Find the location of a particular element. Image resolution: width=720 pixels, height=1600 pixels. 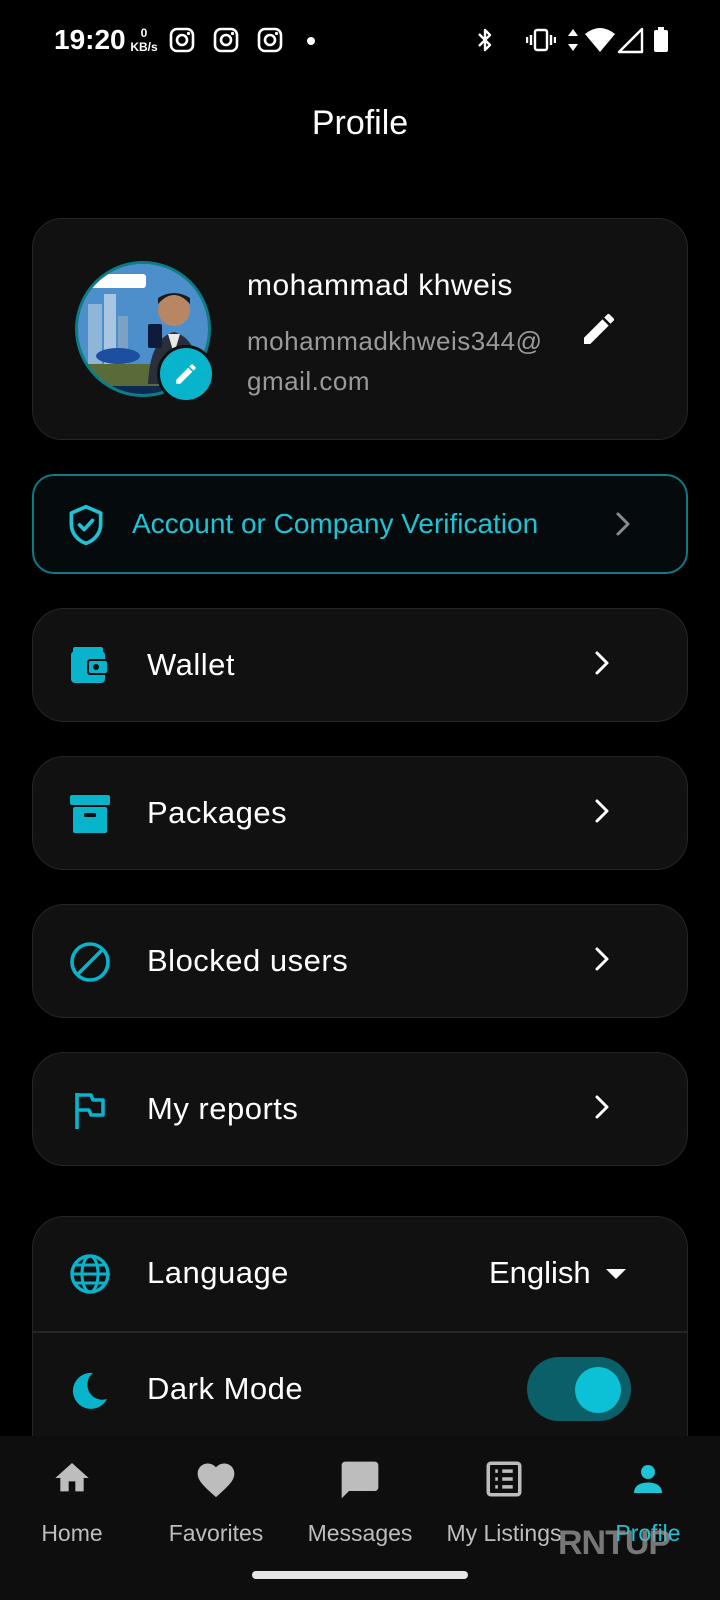

profile-name: mohammad khweis is located at coordinates (380, 285).